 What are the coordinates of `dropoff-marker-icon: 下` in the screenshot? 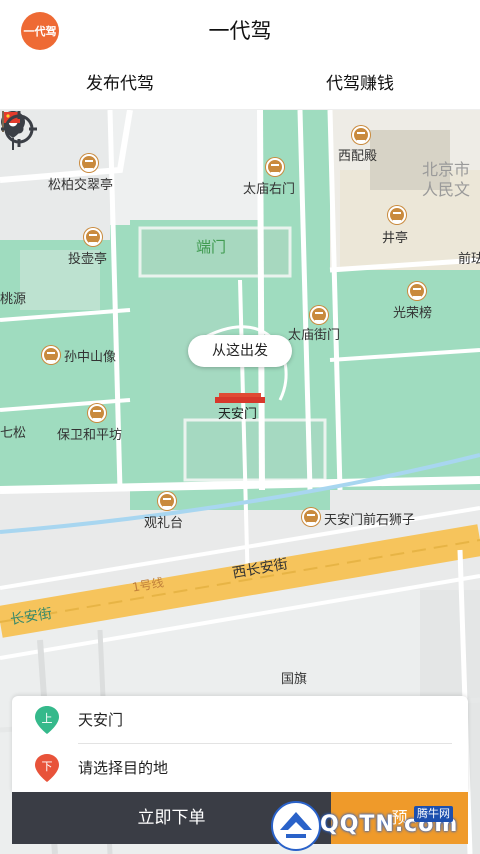 It's located at (47, 768).